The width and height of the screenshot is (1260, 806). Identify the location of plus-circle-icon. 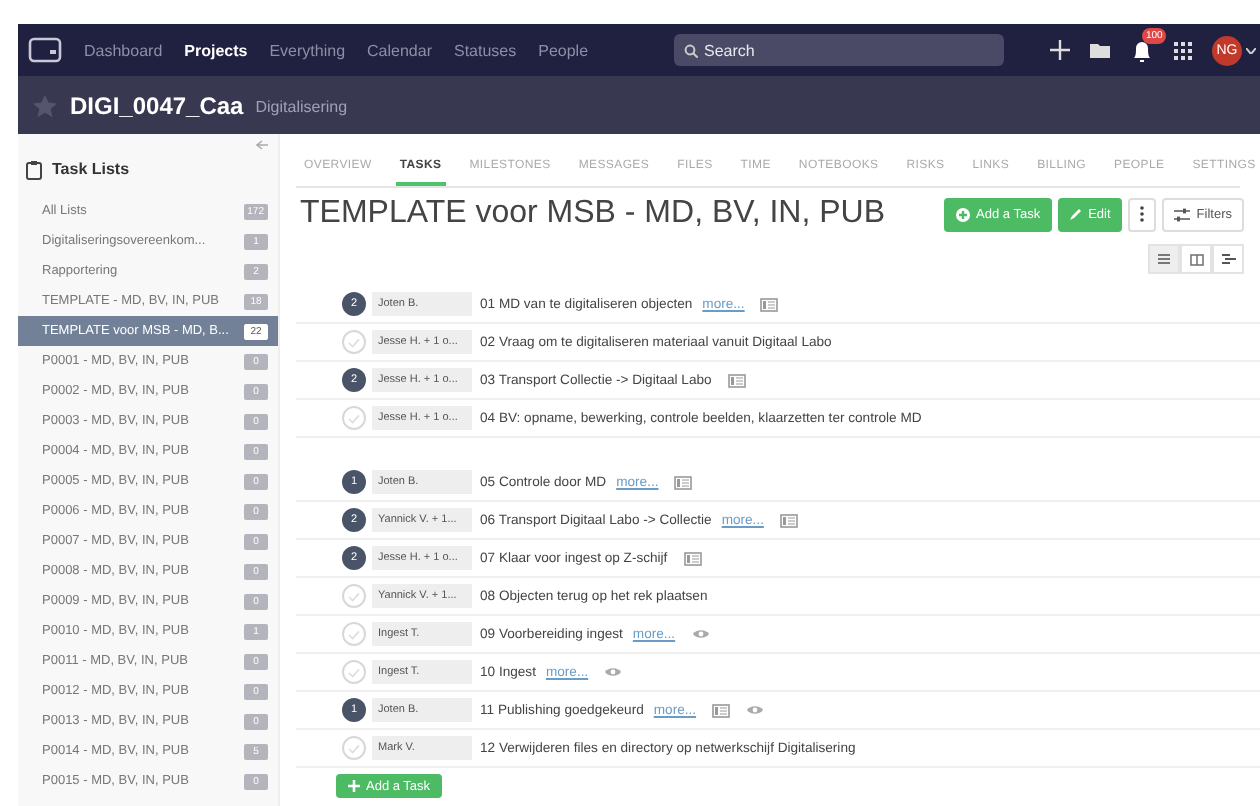
(963, 214).